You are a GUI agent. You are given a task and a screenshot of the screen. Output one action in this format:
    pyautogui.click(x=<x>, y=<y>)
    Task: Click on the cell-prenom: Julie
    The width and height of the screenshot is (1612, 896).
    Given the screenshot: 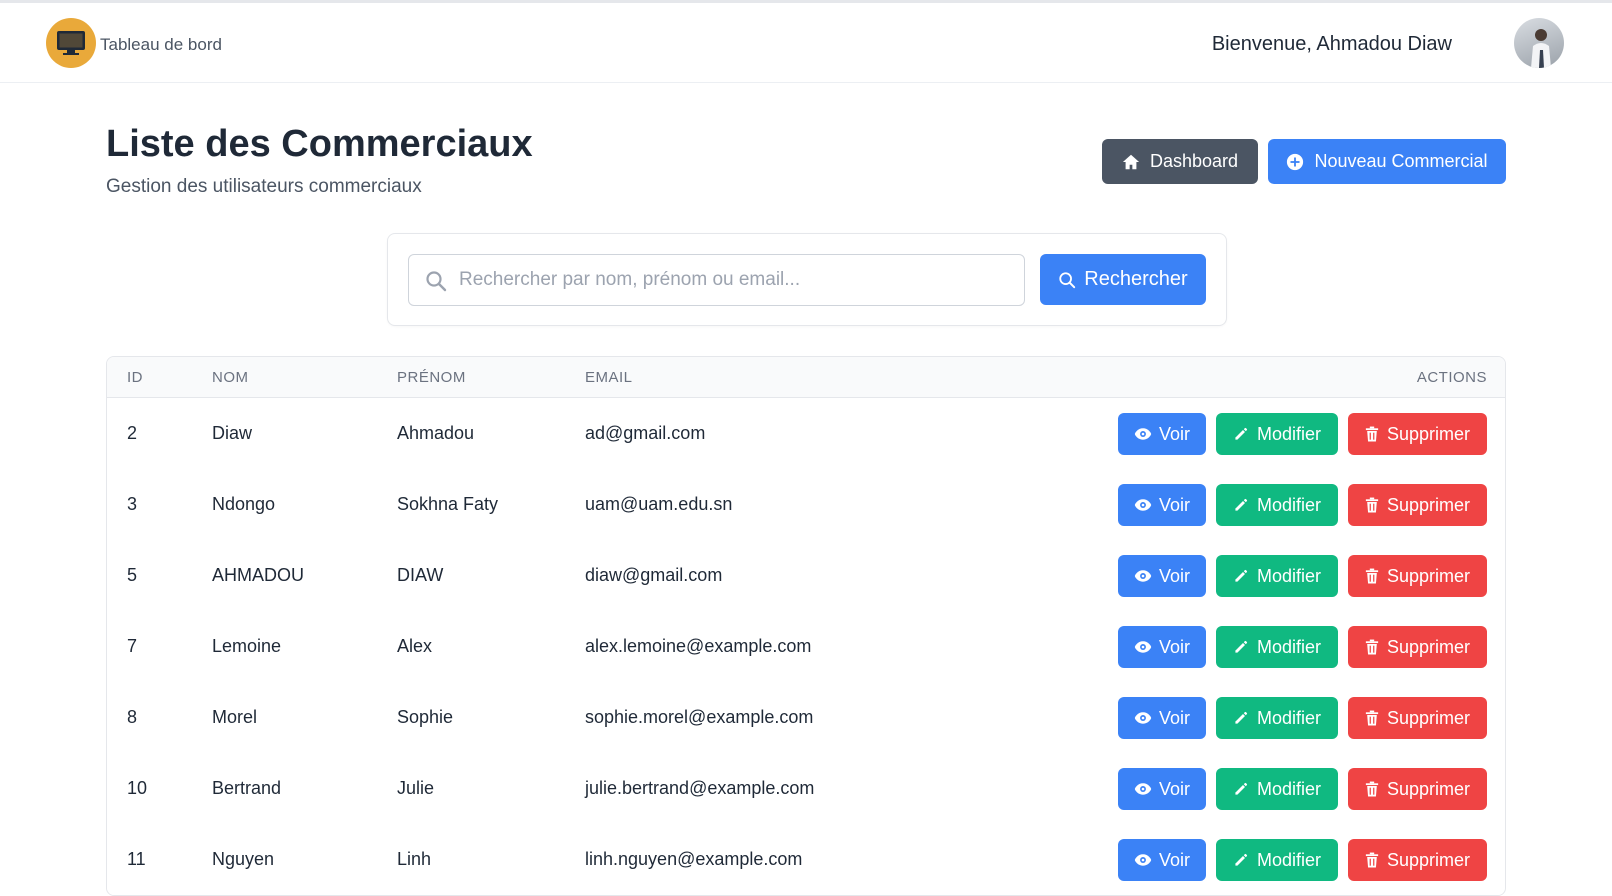 What is the action you would take?
    pyautogui.click(x=416, y=788)
    